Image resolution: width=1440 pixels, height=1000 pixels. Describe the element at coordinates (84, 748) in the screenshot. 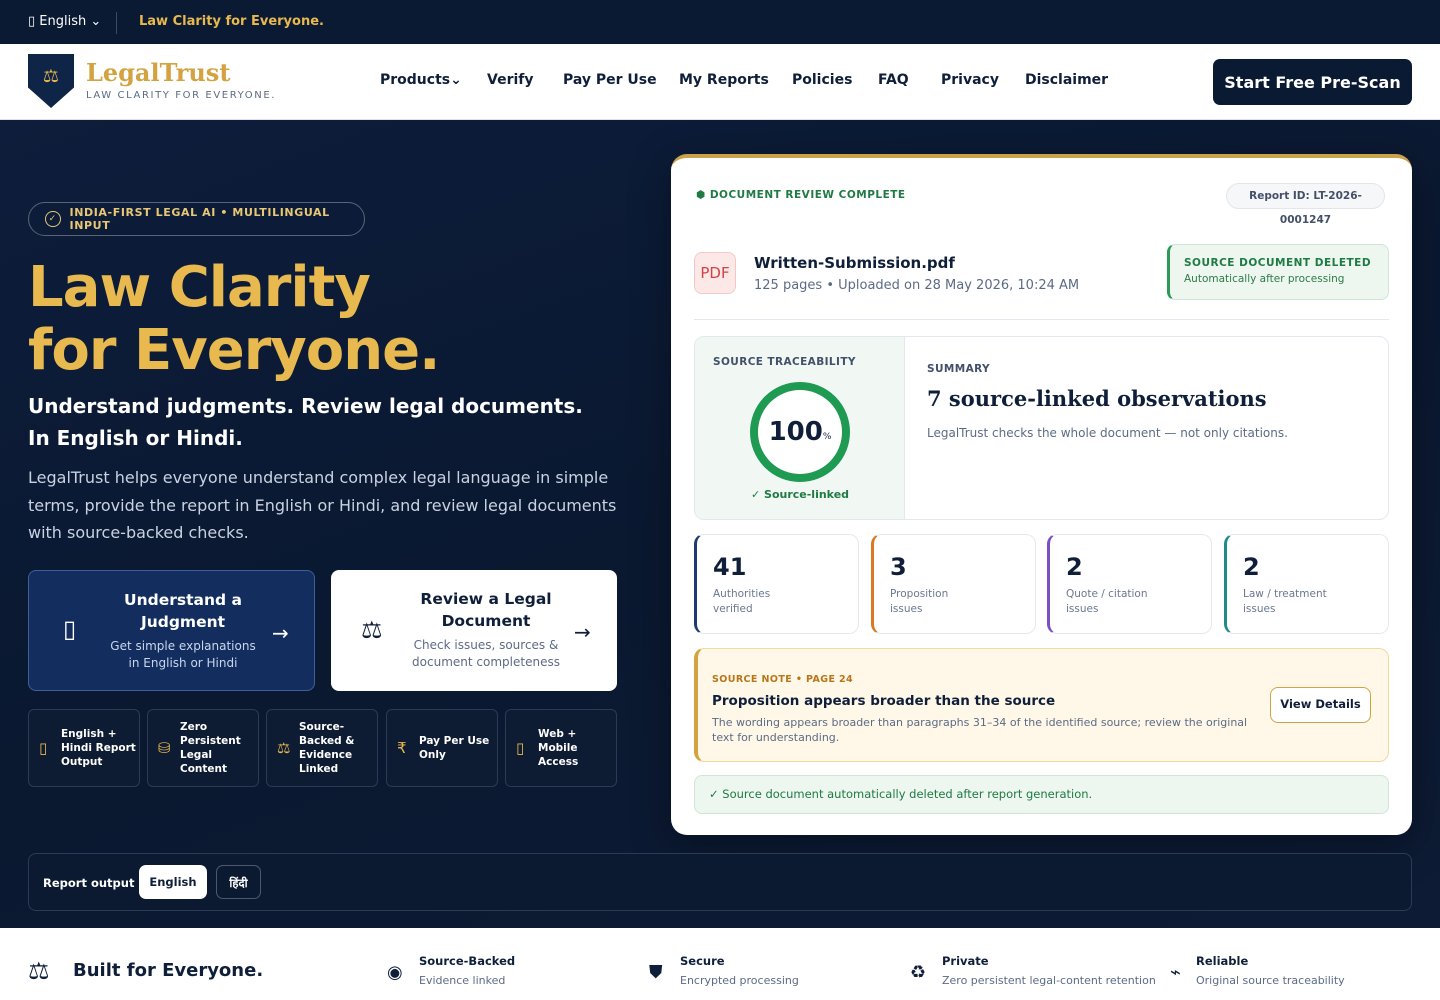

I see `feature-english-hindi: ▯ English + Hindi Report Output` at that location.